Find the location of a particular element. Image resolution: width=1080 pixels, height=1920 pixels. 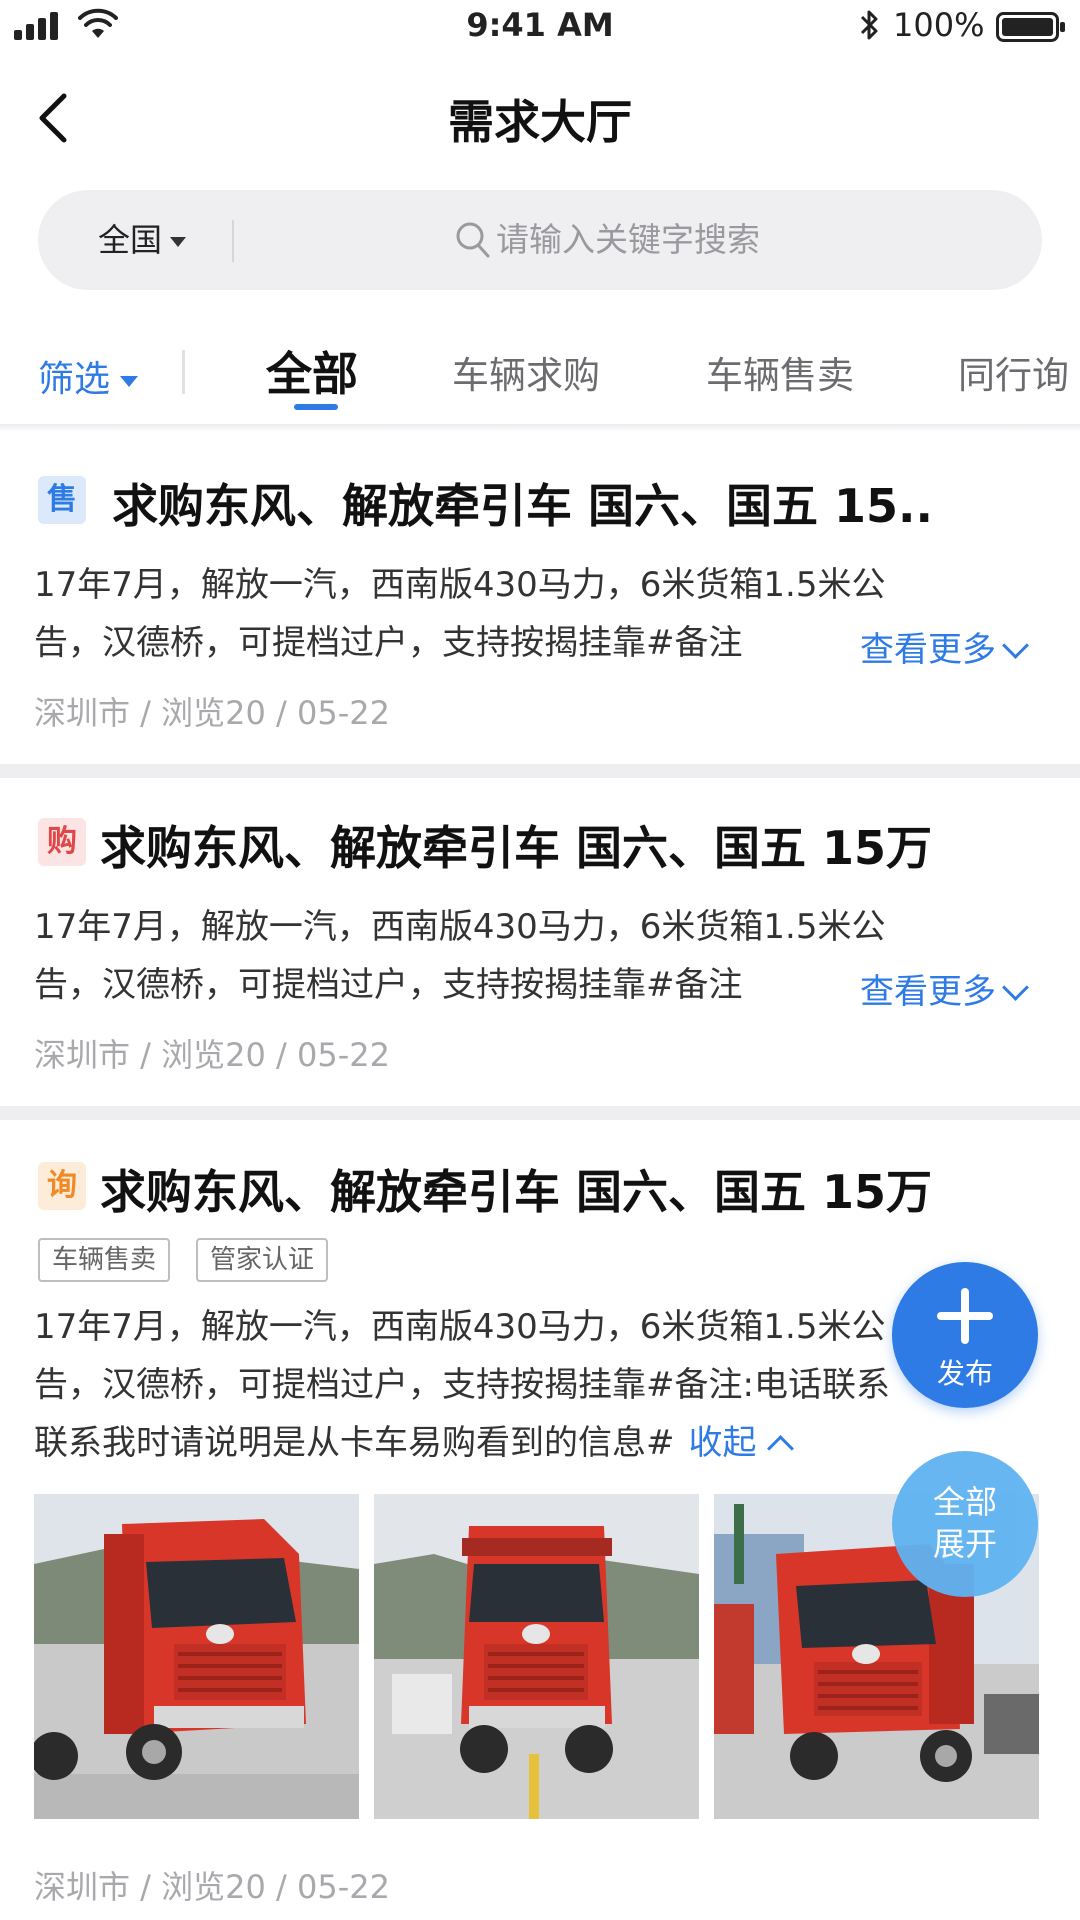

card-title: 求购东风、解放牵引车 国六、国五 15.. is located at coordinates (522, 503).